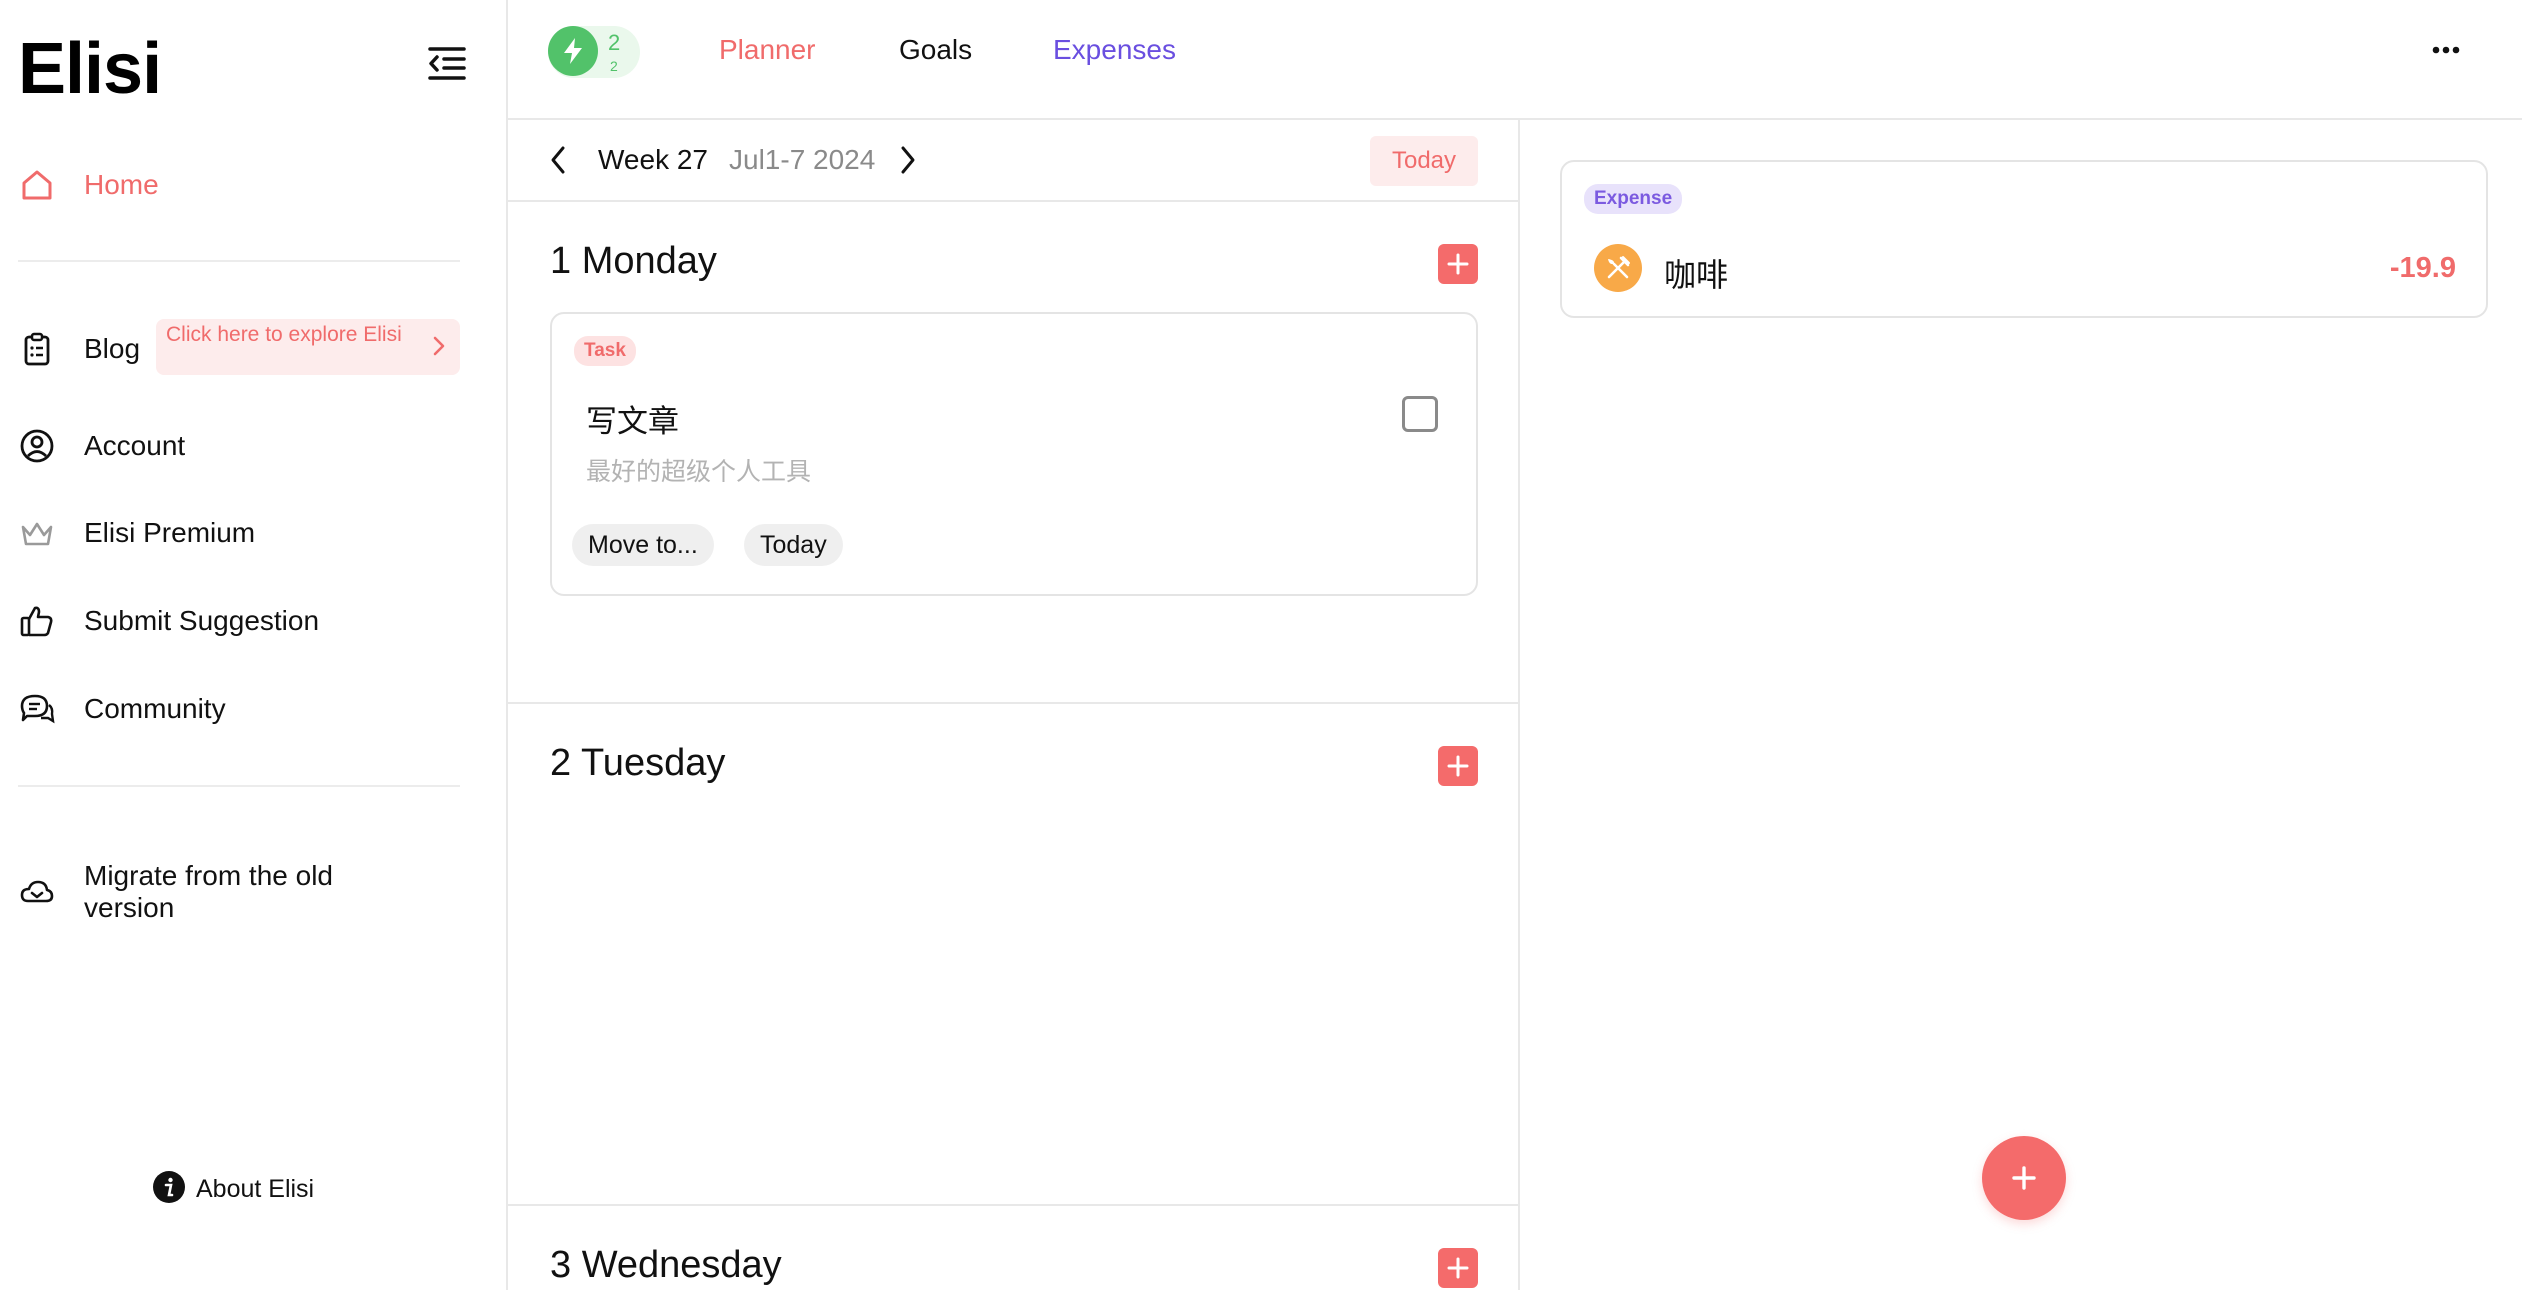  What do you see at coordinates (793, 545) in the screenshot?
I see `task-today-button: Today` at bounding box center [793, 545].